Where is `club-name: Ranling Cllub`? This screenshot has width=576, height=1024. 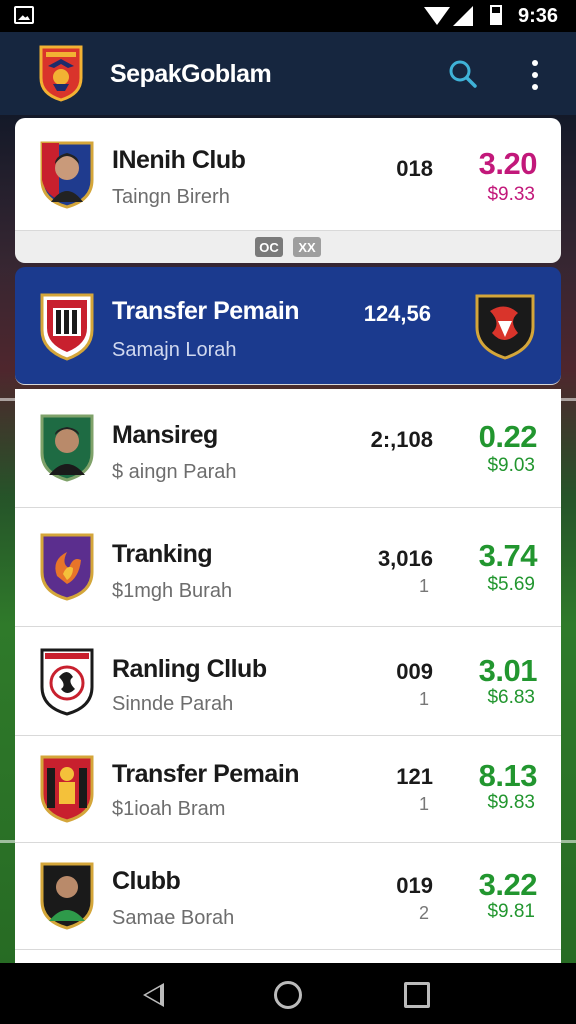
club-name: Ranling Cllub is located at coordinates (189, 669).